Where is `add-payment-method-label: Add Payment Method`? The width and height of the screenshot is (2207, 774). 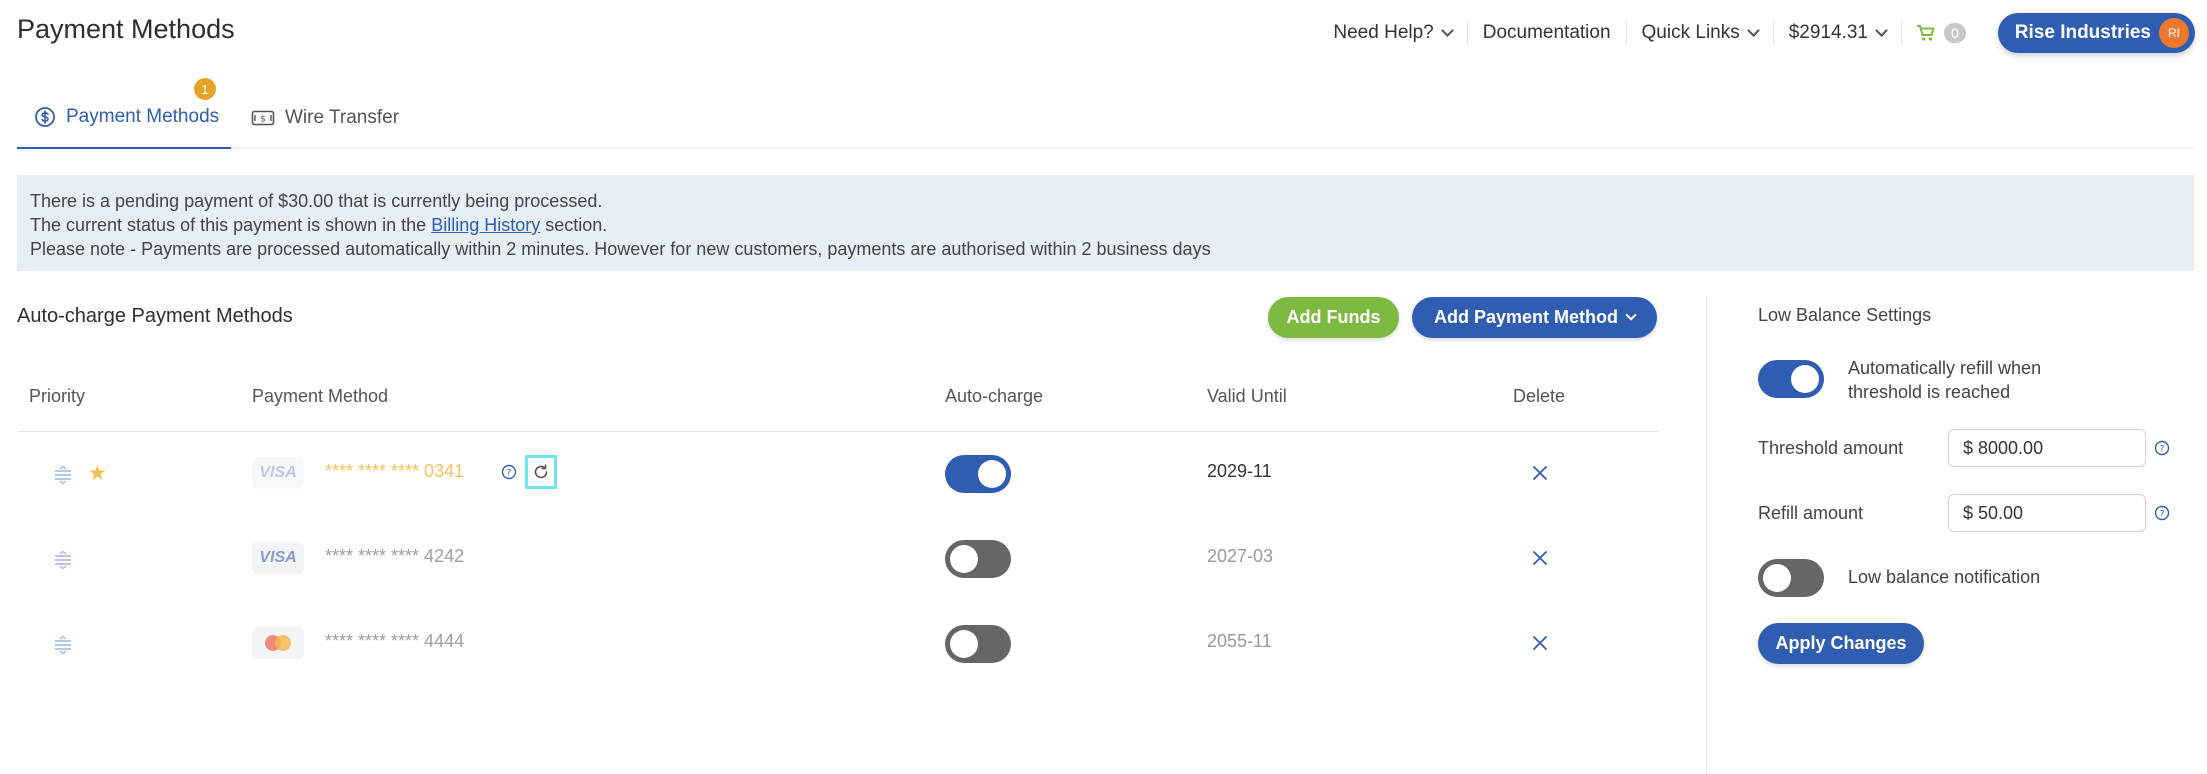 add-payment-method-label: Add Payment Method is located at coordinates (1525, 317).